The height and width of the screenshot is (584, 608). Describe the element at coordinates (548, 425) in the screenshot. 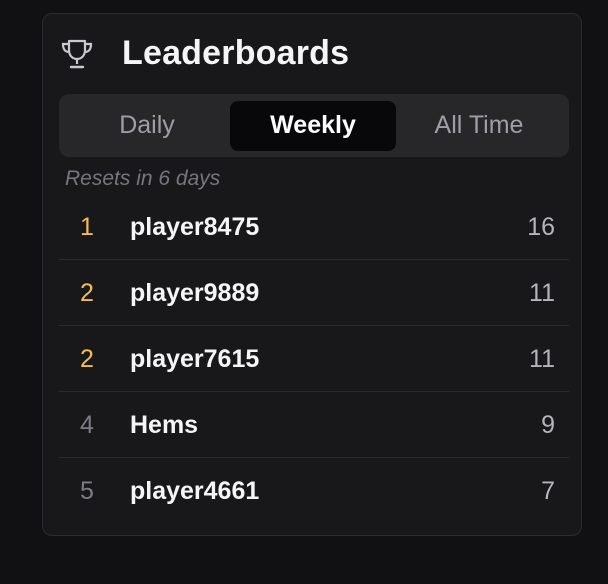

I see `player-score: 9` at that location.